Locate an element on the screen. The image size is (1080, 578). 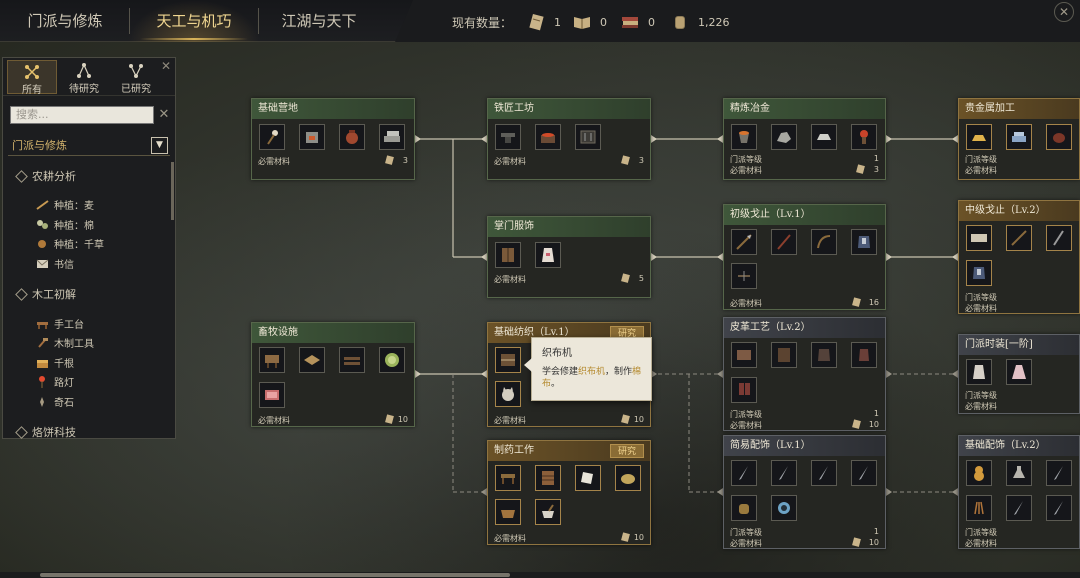
tab-craft-machinery: 天工与机巧 is located at coordinates (194, 21).